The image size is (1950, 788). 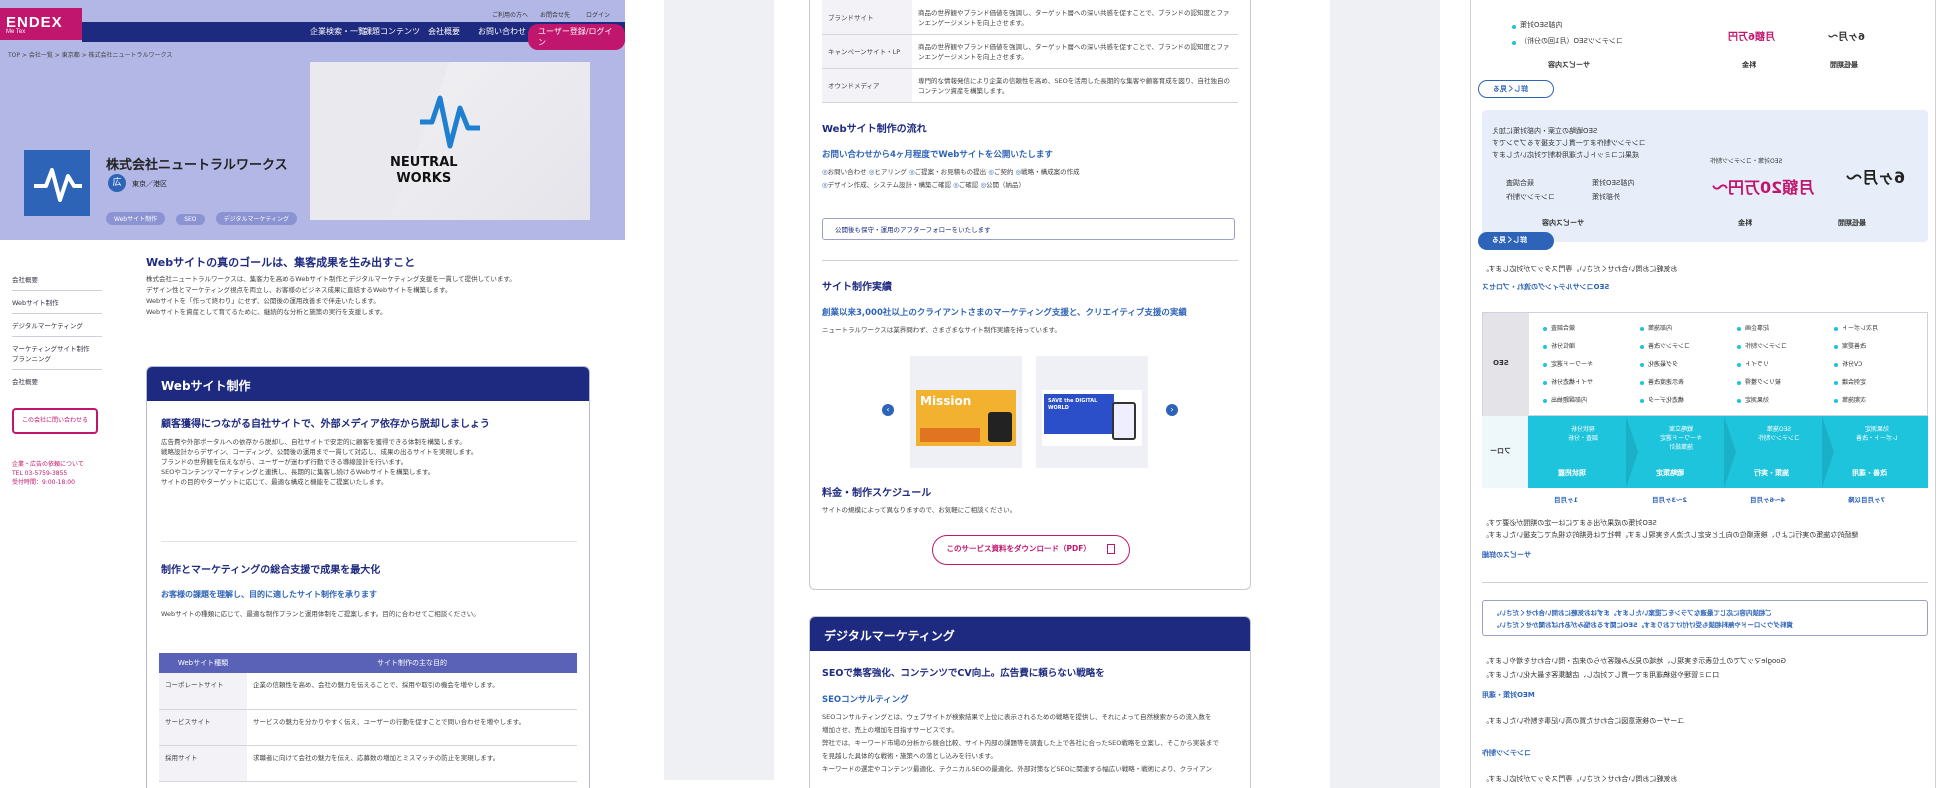 I want to click on utility-link: ご利用の方へ, so click(x=510, y=14).